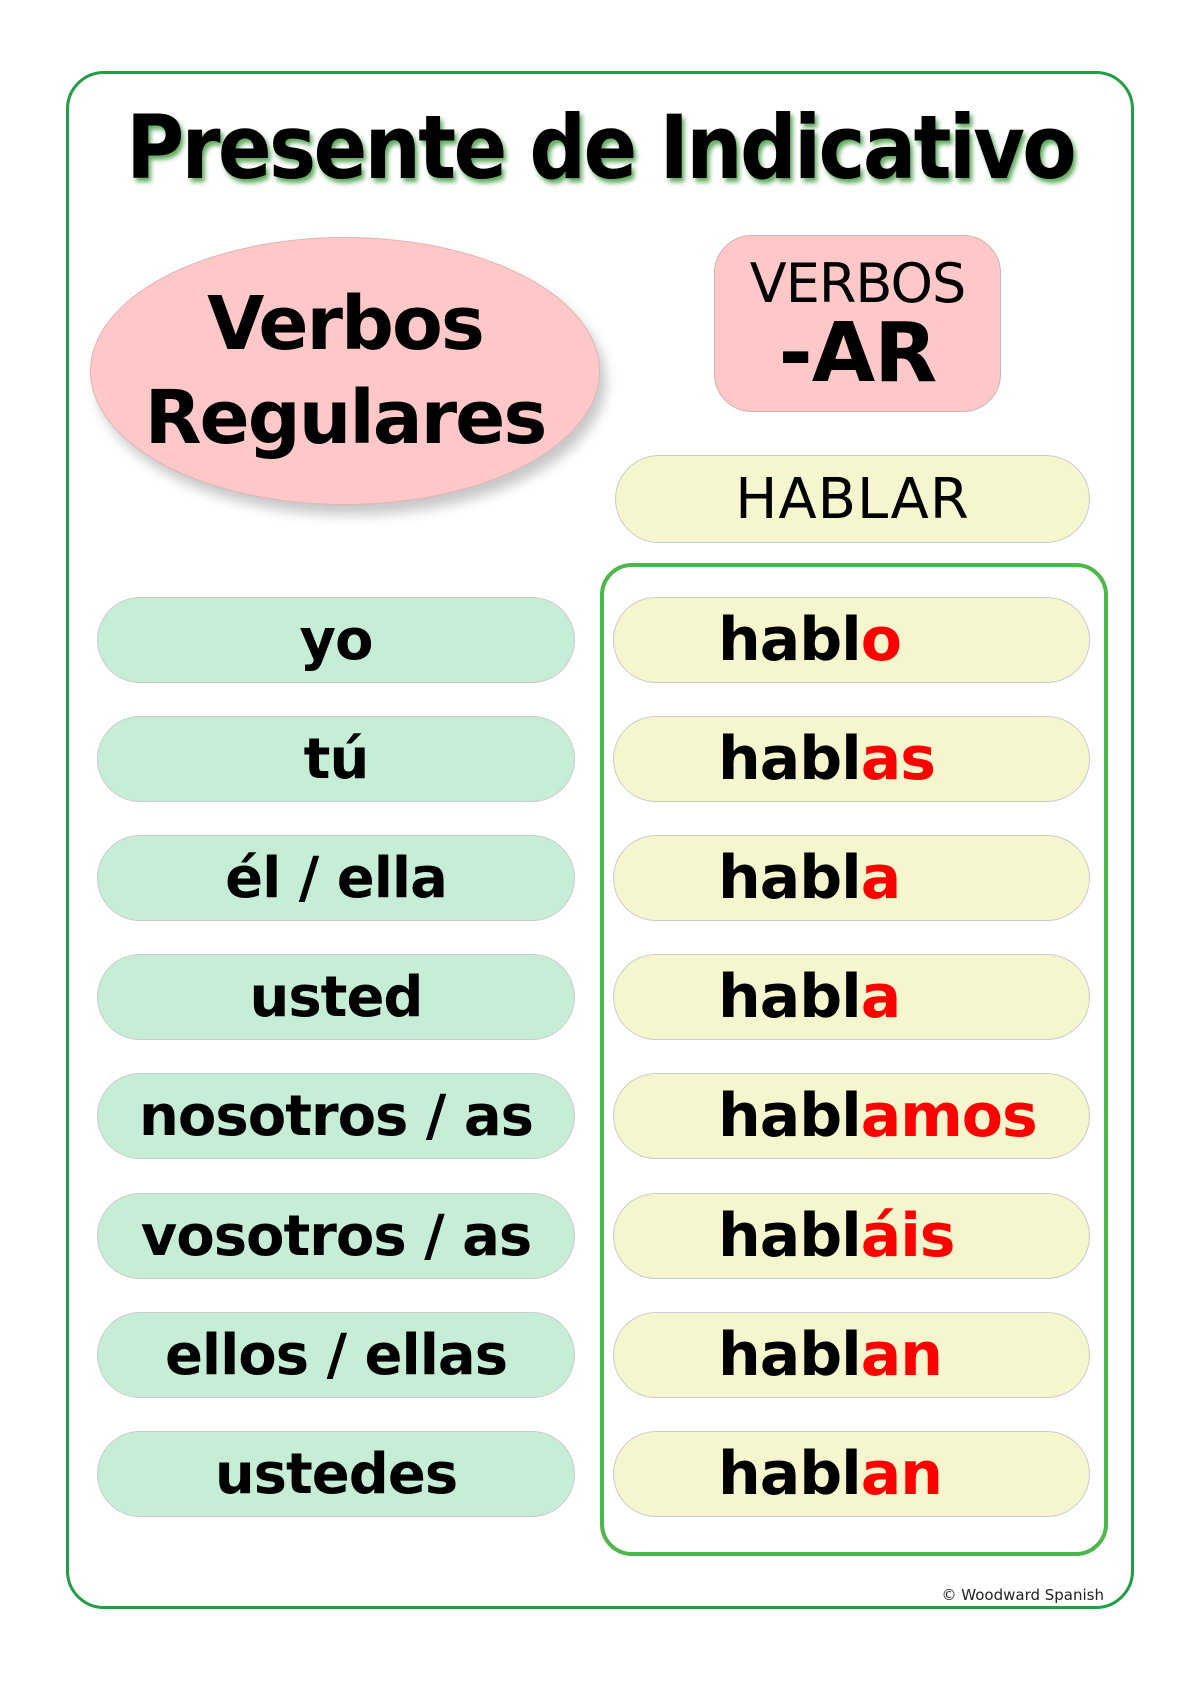 The width and height of the screenshot is (1200, 1697). I want to click on pronoun-pill: vosotros / as, so click(336, 1236).